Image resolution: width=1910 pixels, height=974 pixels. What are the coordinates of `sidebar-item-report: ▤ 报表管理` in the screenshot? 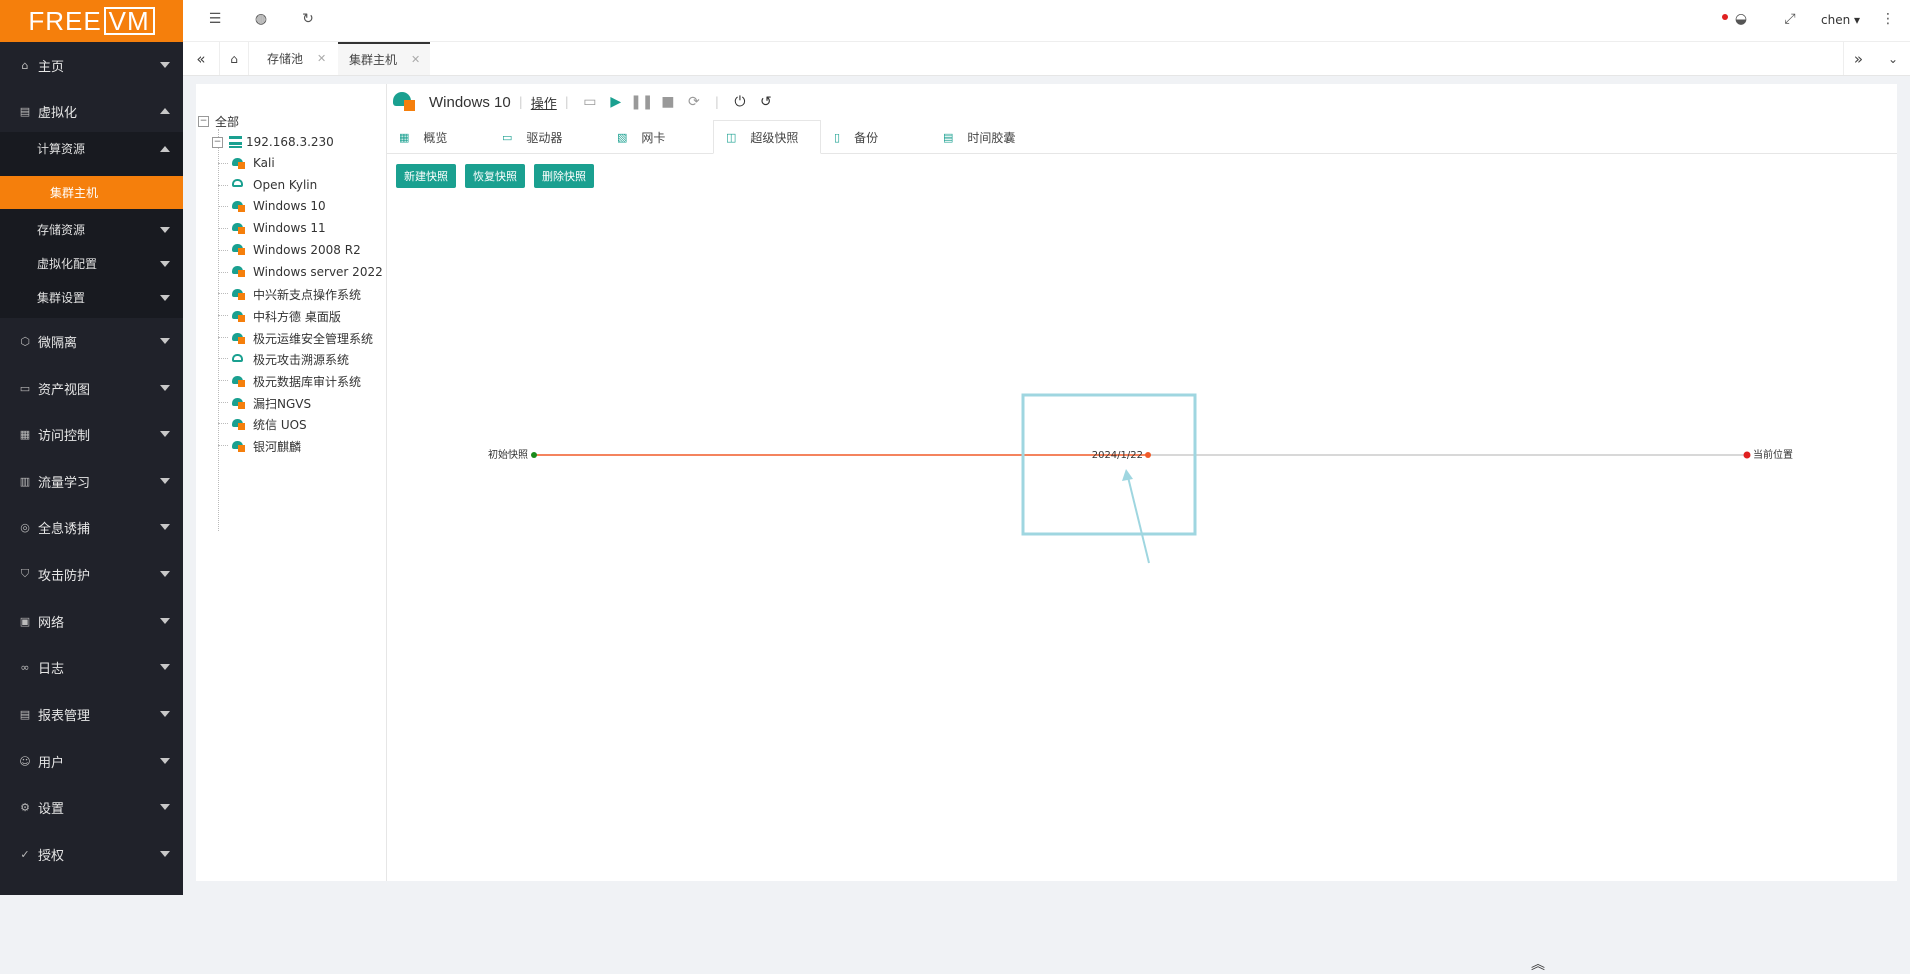 It's located at (91, 714).